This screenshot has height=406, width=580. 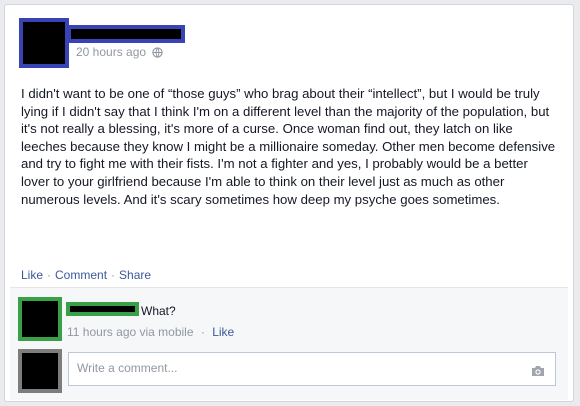 What do you see at coordinates (292, 368) in the screenshot?
I see `comment-input` at bounding box center [292, 368].